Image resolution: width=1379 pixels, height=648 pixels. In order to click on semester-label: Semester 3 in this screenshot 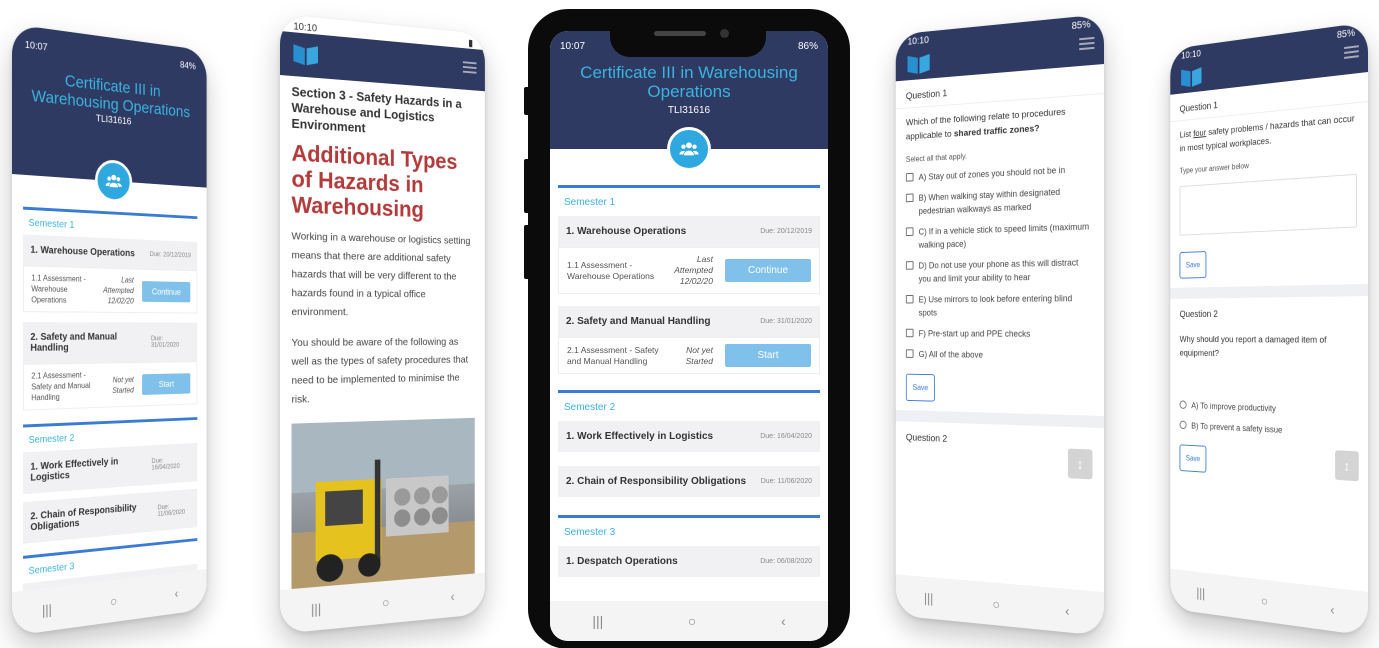, I will do `click(689, 530)`.